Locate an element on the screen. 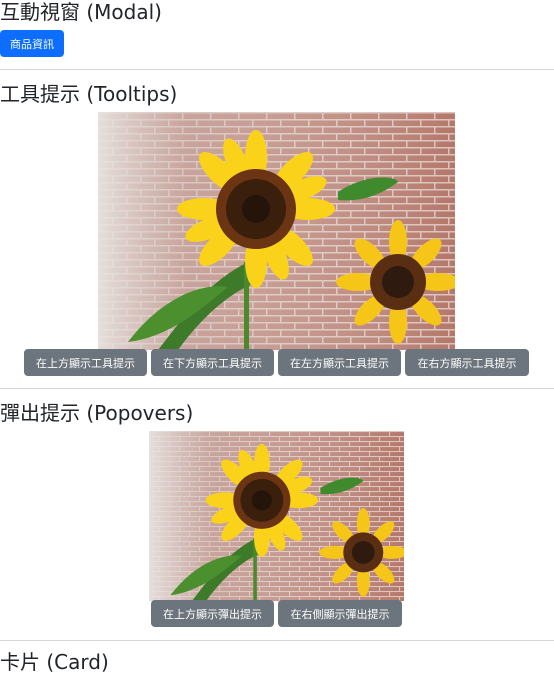 The image size is (554, 674). popover-right-button: 在右側顯示彈出提示 is located at coordinates (340, 613).